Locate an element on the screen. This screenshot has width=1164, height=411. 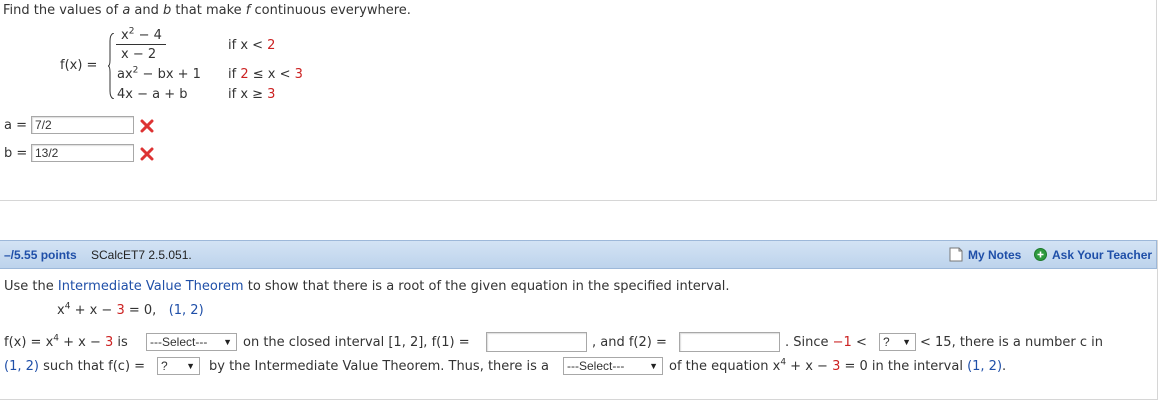
plus-icon is located at coordinates (1040, 254).